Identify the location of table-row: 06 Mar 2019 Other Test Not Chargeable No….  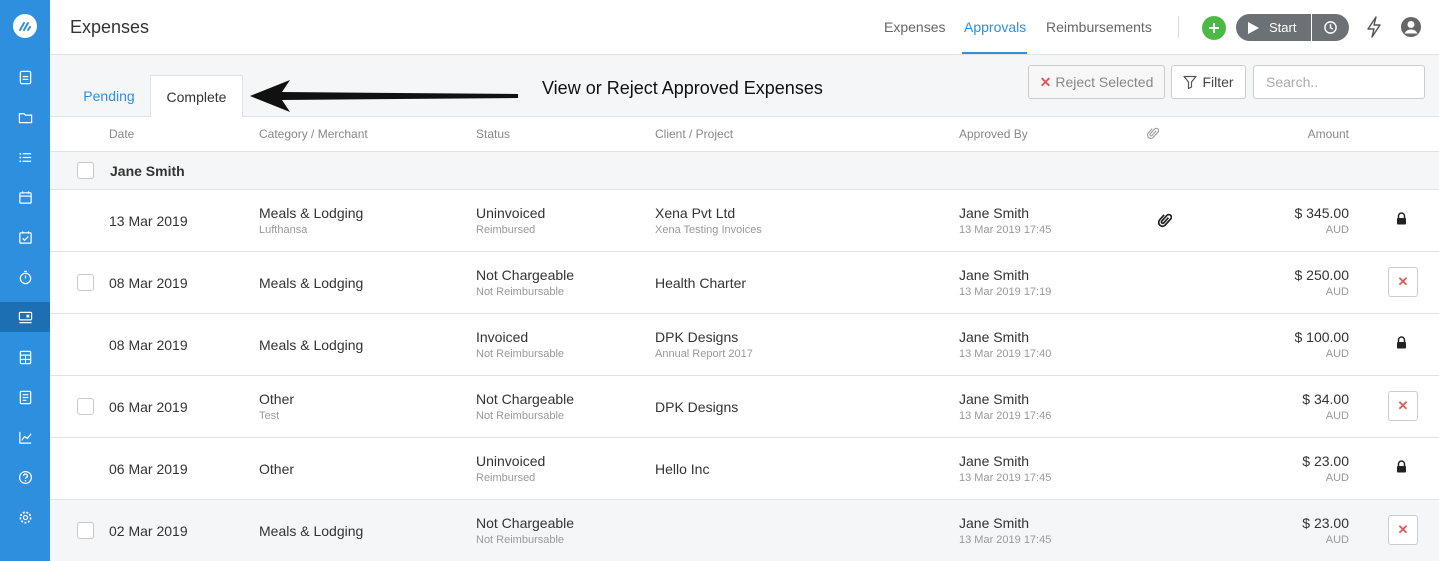
(744, 407).